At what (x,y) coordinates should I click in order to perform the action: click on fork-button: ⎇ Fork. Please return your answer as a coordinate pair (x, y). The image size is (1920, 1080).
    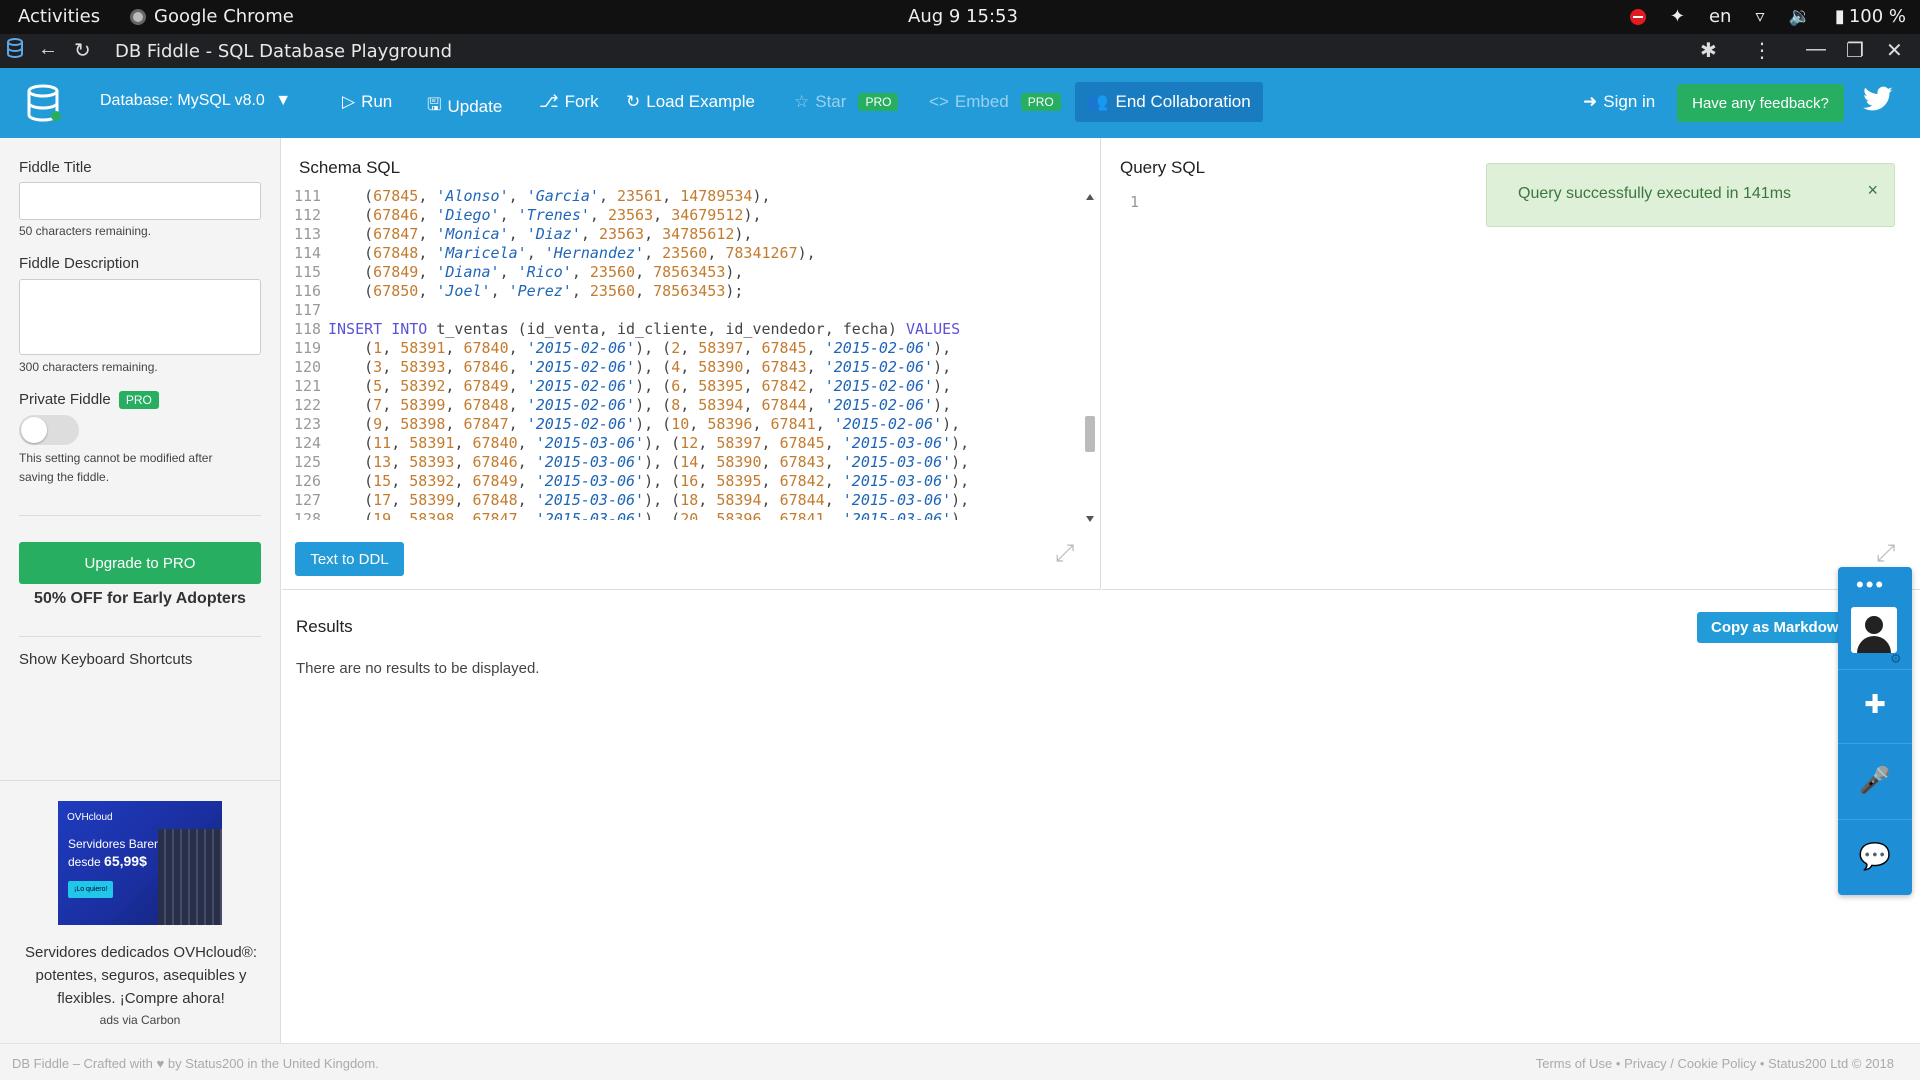
    Looking at the image, I should click on (569, 102).